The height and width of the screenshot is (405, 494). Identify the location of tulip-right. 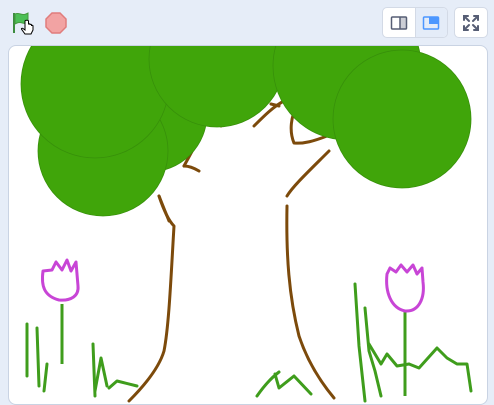
(405, 329).